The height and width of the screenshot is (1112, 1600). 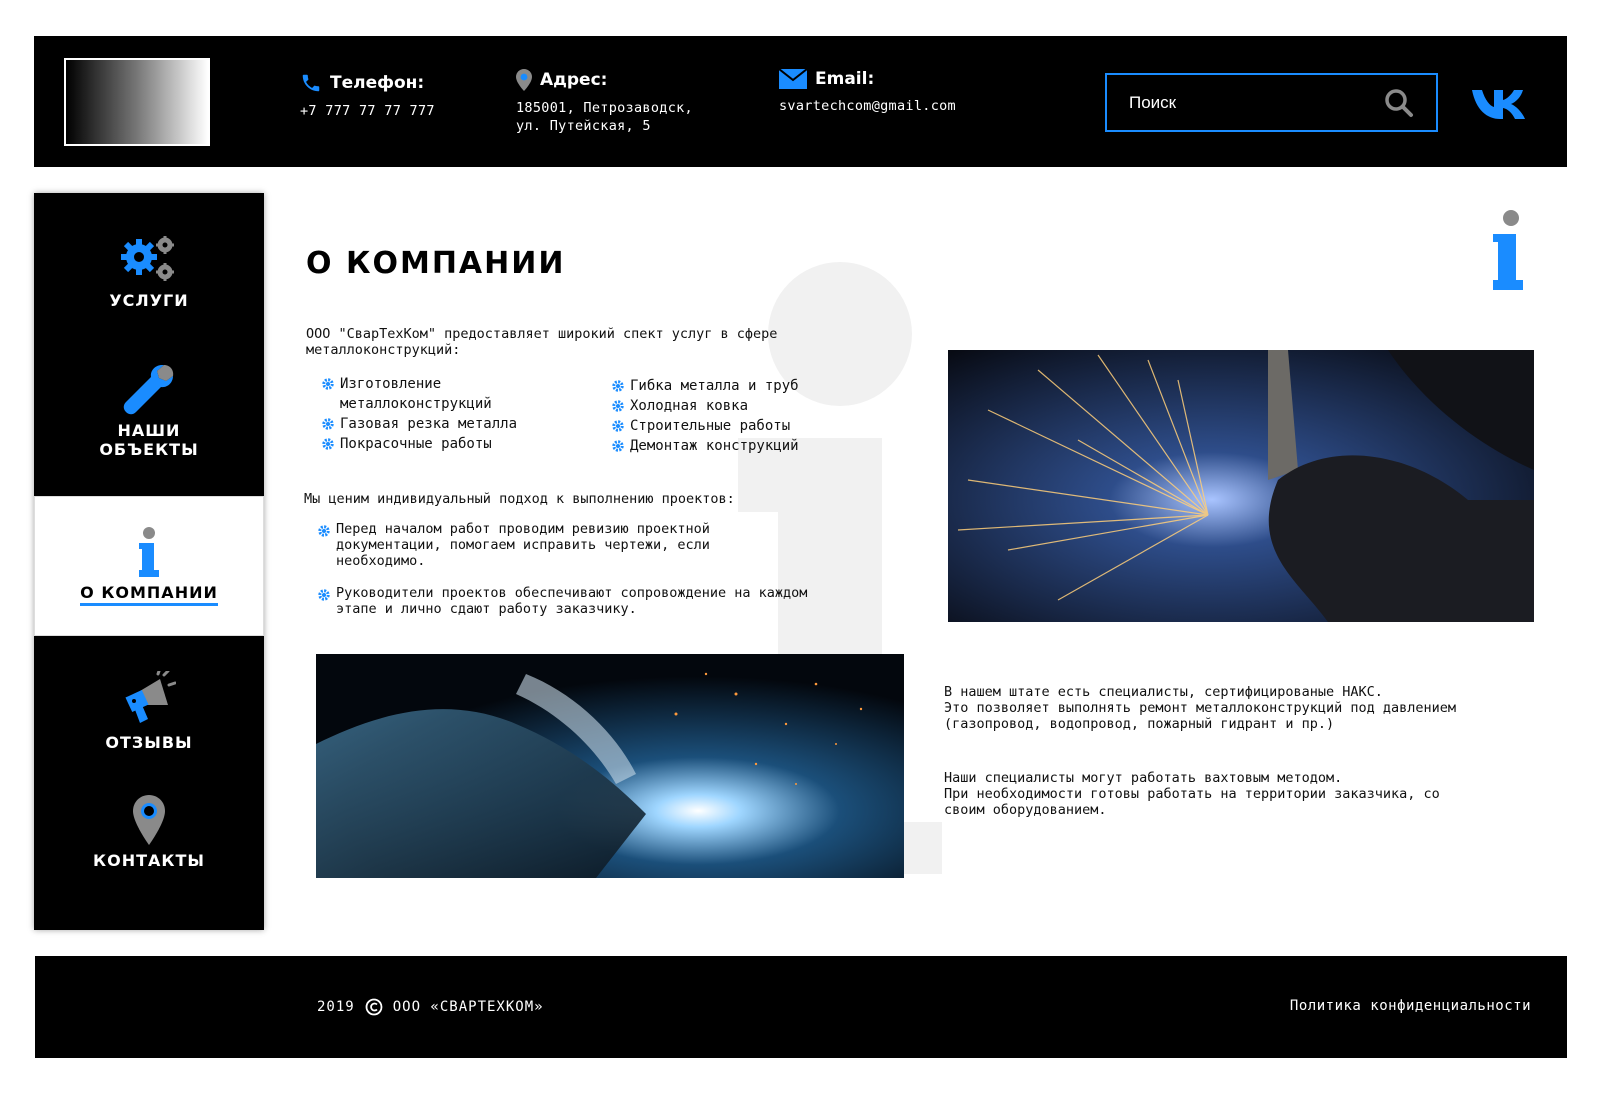 What do you see at coordinates (793, 79) in the screenshot?
I see `envelope-icon` at bounding box center [793, 79].